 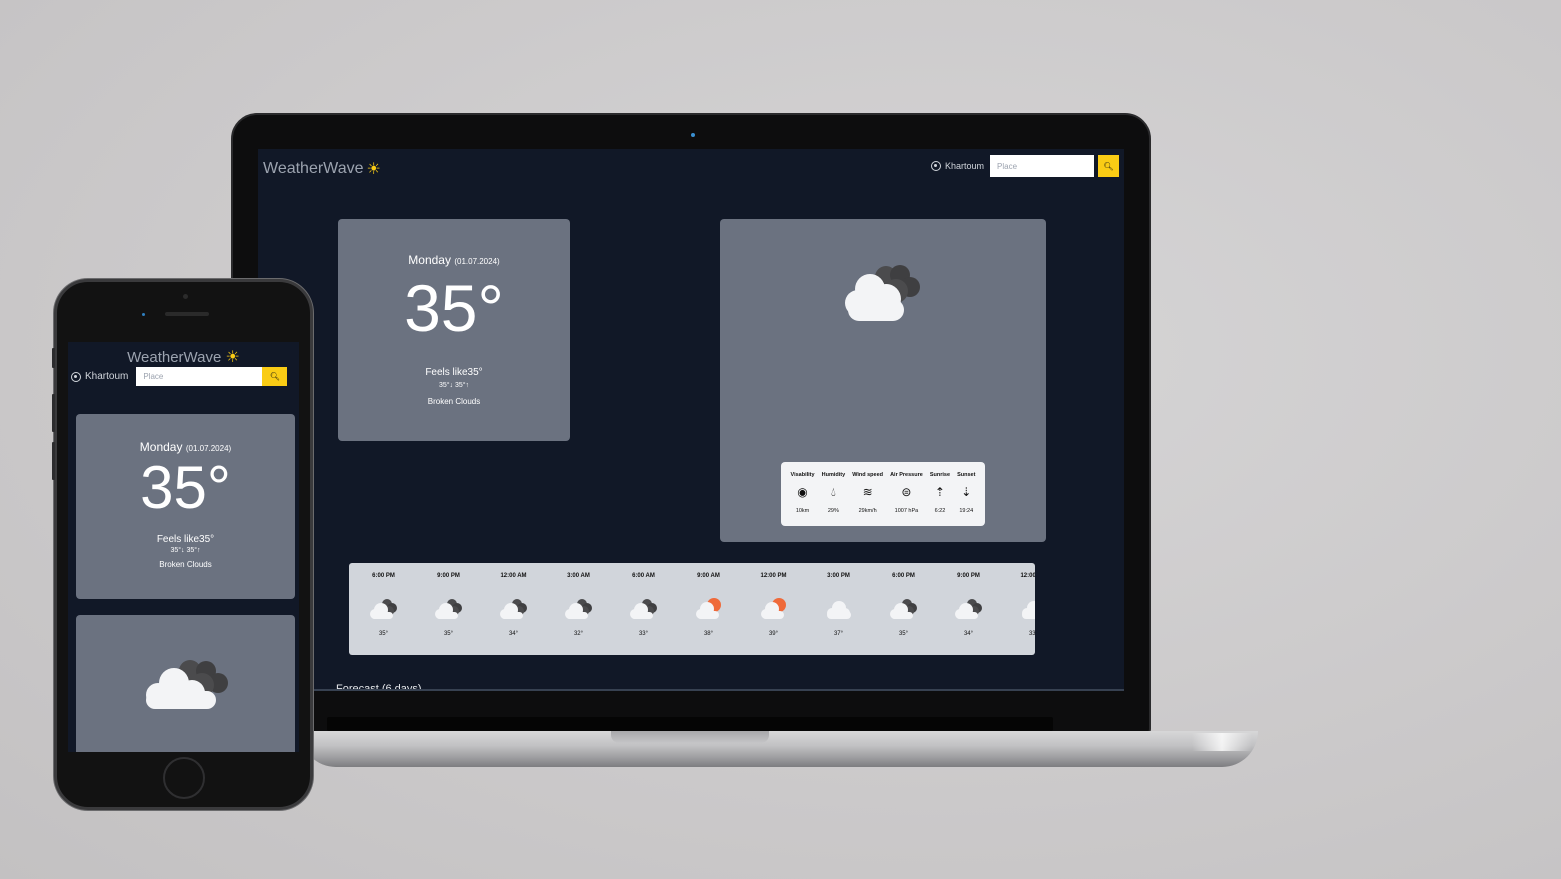 I want to click on hour-time: 3:00 AM, so click(x=578, y=576).